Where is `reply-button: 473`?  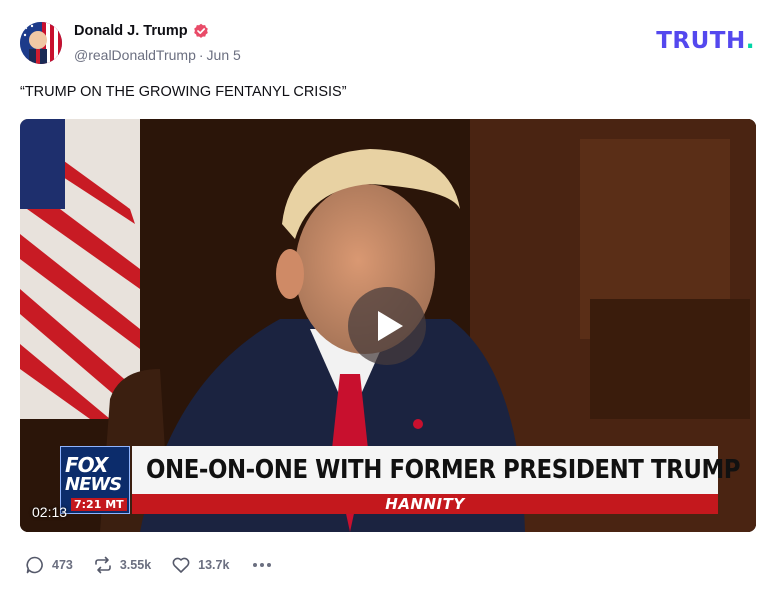
reply-button: 473 is located at coordinates (49, 565).